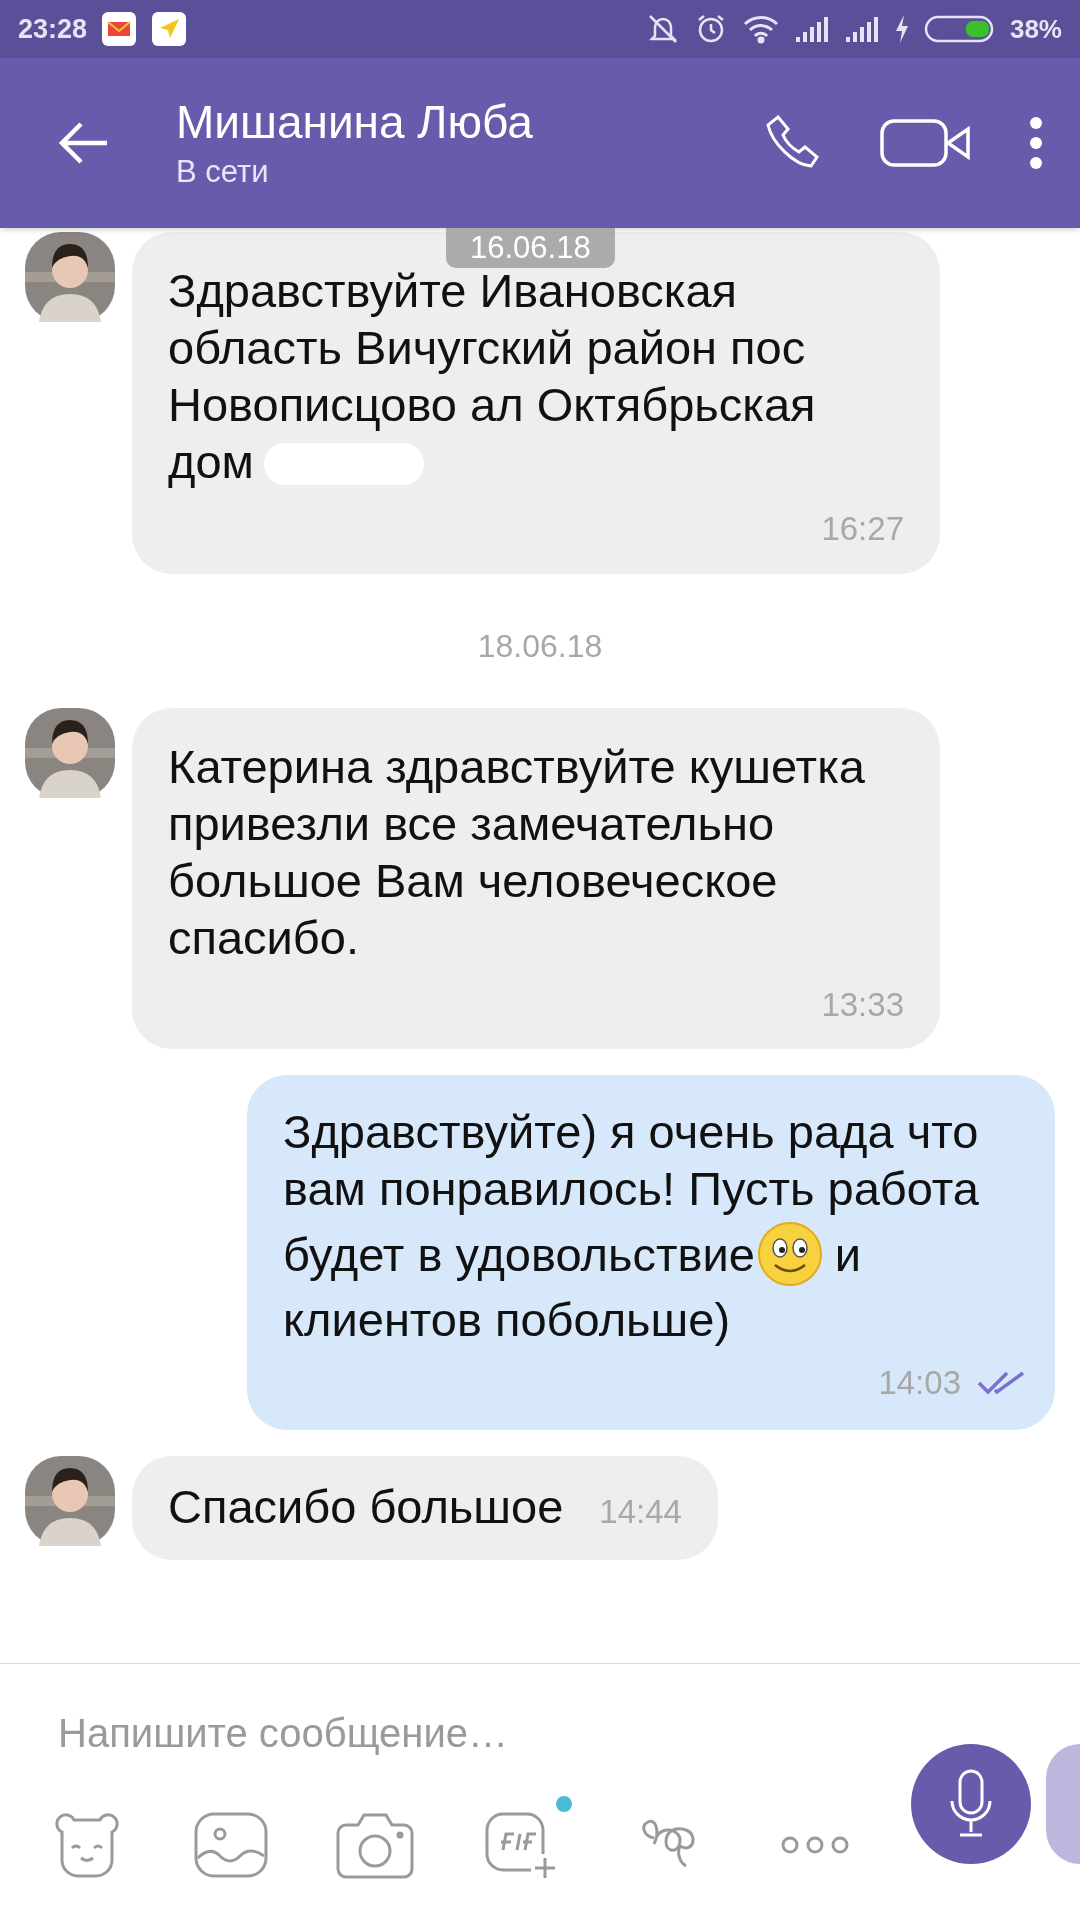 Image resolution: width=1080 pixels, height=1920 pixels. I want to click on message-text: дом, so click(211, 462).